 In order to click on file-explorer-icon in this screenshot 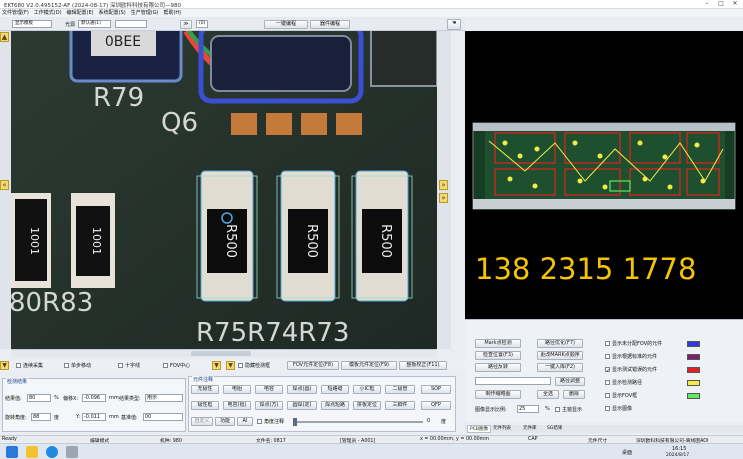, I will do `click(32, 452)`.